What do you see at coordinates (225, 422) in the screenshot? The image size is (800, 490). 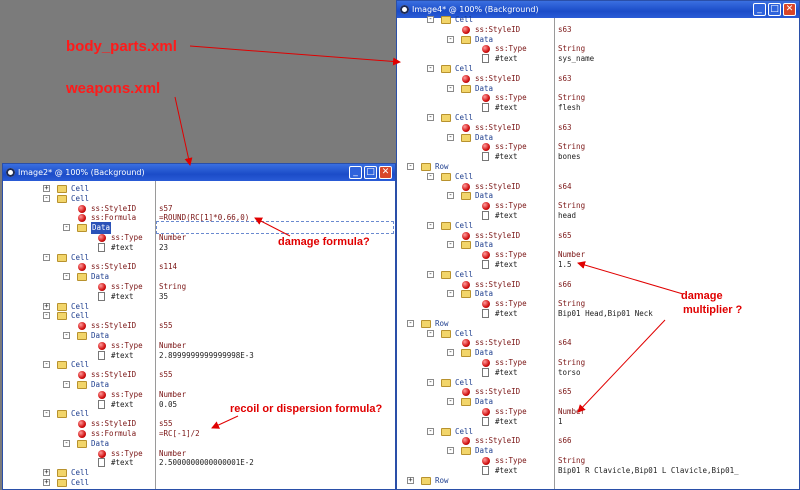 I see `recoil-arrow` at bounding box center [225, 422].